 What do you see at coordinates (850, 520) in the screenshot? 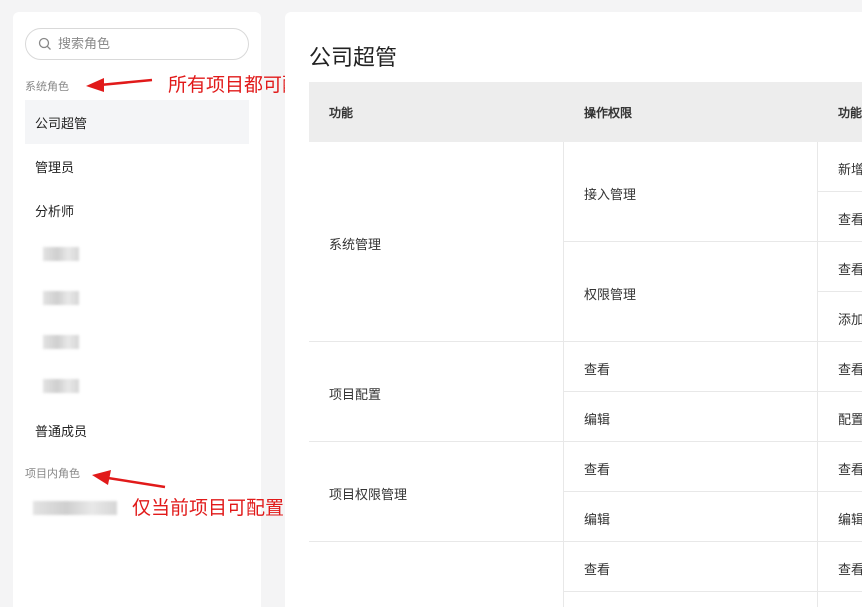
I see `subfeature-cell: 编辑` at bounding box center [850, 520].